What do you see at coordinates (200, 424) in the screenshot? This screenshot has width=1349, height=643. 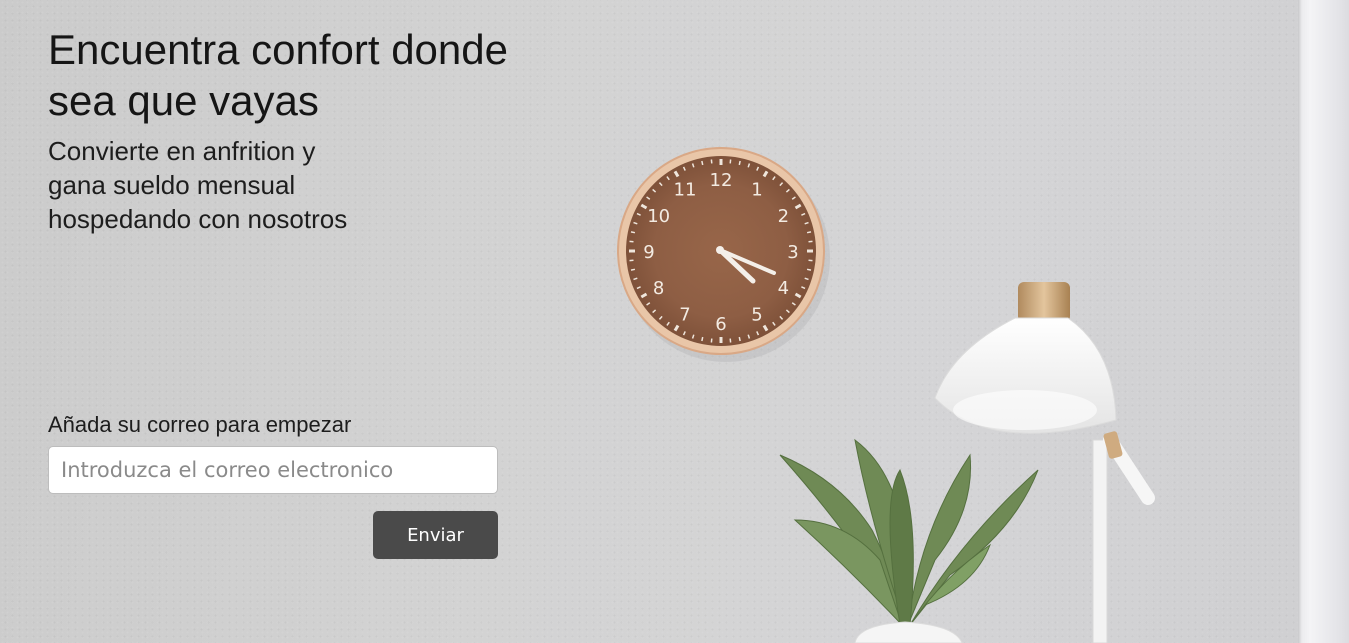 I see `email-label: Añada su correo para empezar` at bounding box center [200, 424].